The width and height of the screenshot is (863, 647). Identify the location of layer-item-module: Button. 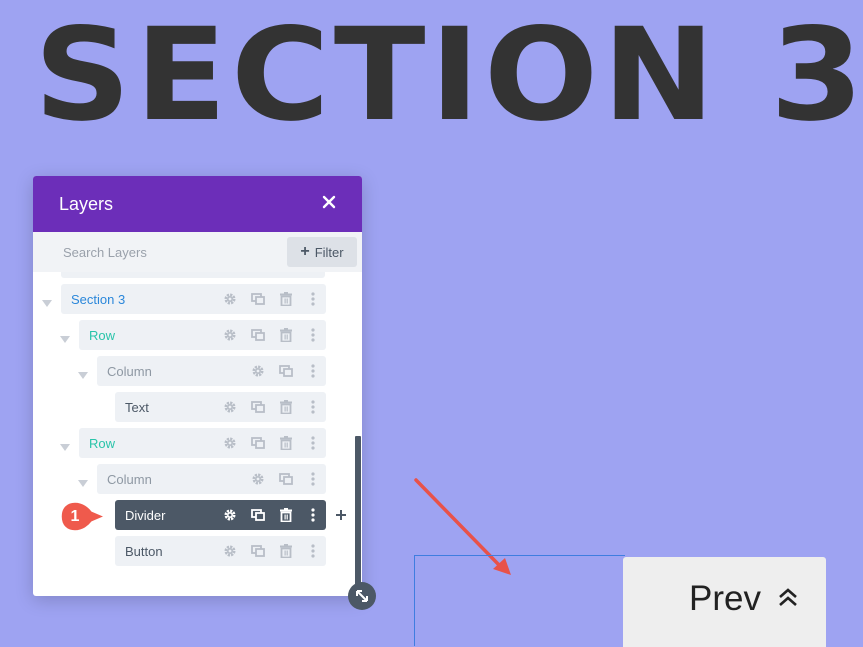
(220, 551).